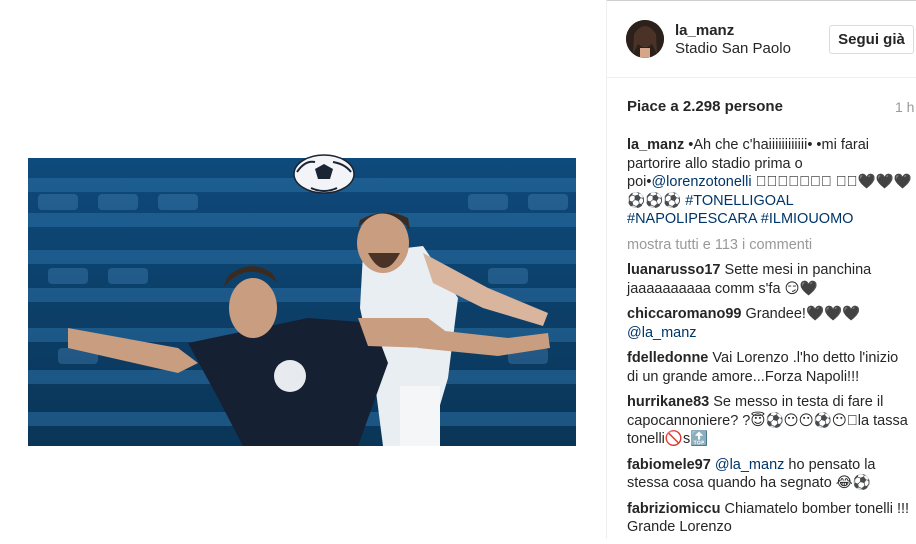 The width and height of the screenshot is (916, 544). I want to click on likes-count: Piace a 2.298 persone, so click(705, 106).